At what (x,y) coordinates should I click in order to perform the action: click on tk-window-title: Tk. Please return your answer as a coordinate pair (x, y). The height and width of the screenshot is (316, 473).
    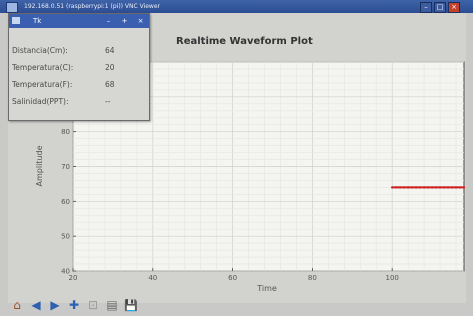
    Looking at the image, I should click on (37, 21).